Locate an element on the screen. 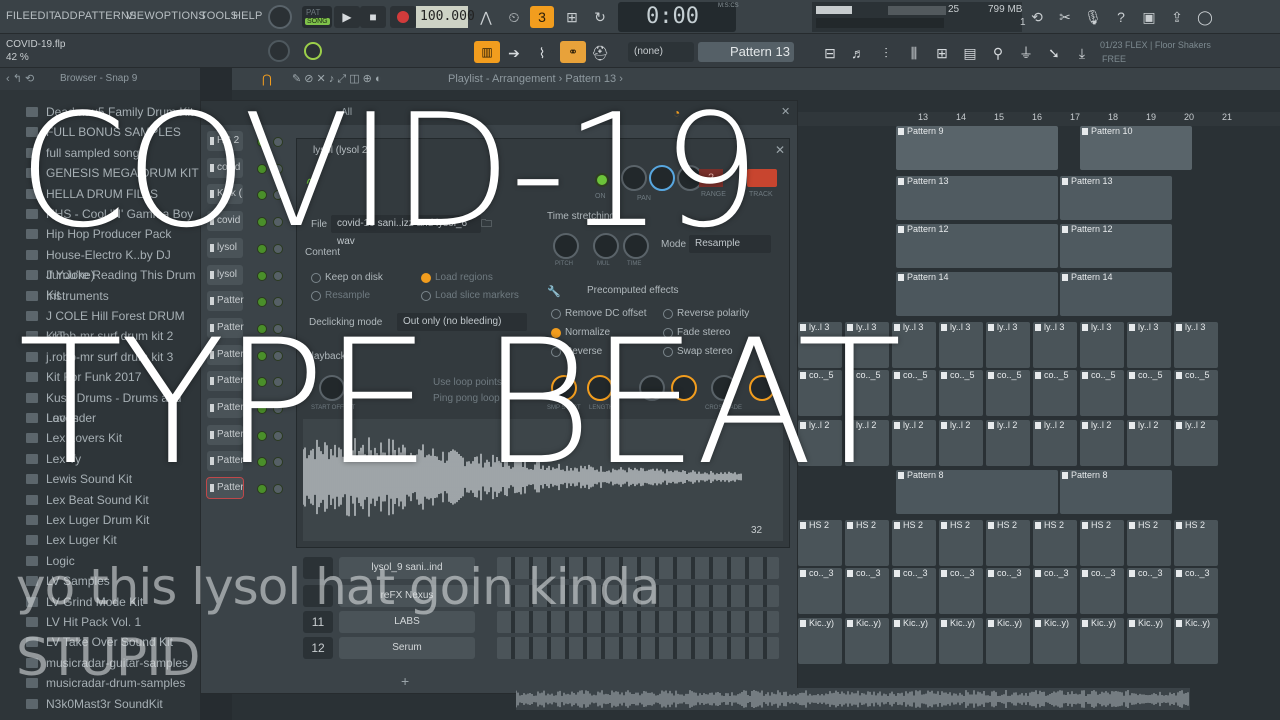 The width and height of the screenshot is (1280, 720). piano-roll-snap-button: ▥ is located at coordinates (487, 52).